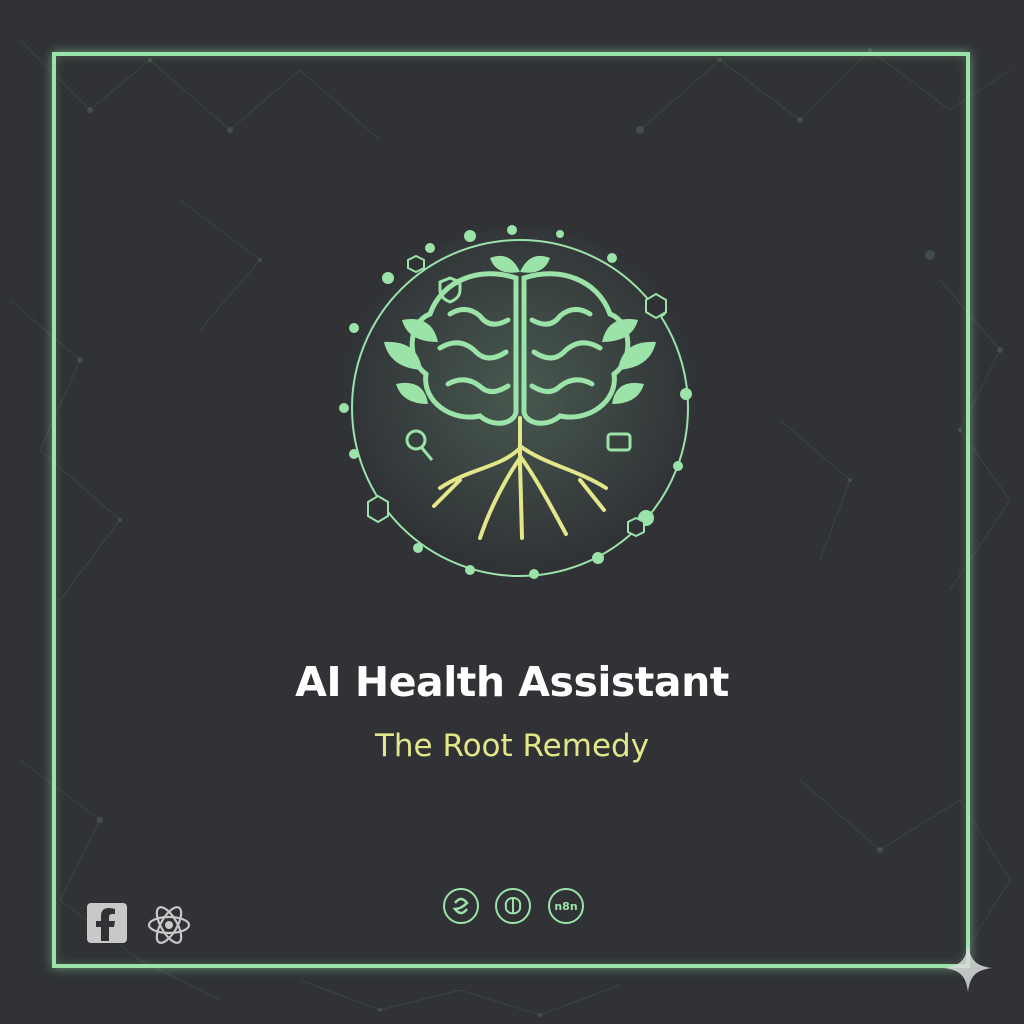 Image resolution: width=1024 pixels, height=1024 pixels. Describe the element at coordinates (461, 906) in the screenshot. I see `python-icon` at that location.